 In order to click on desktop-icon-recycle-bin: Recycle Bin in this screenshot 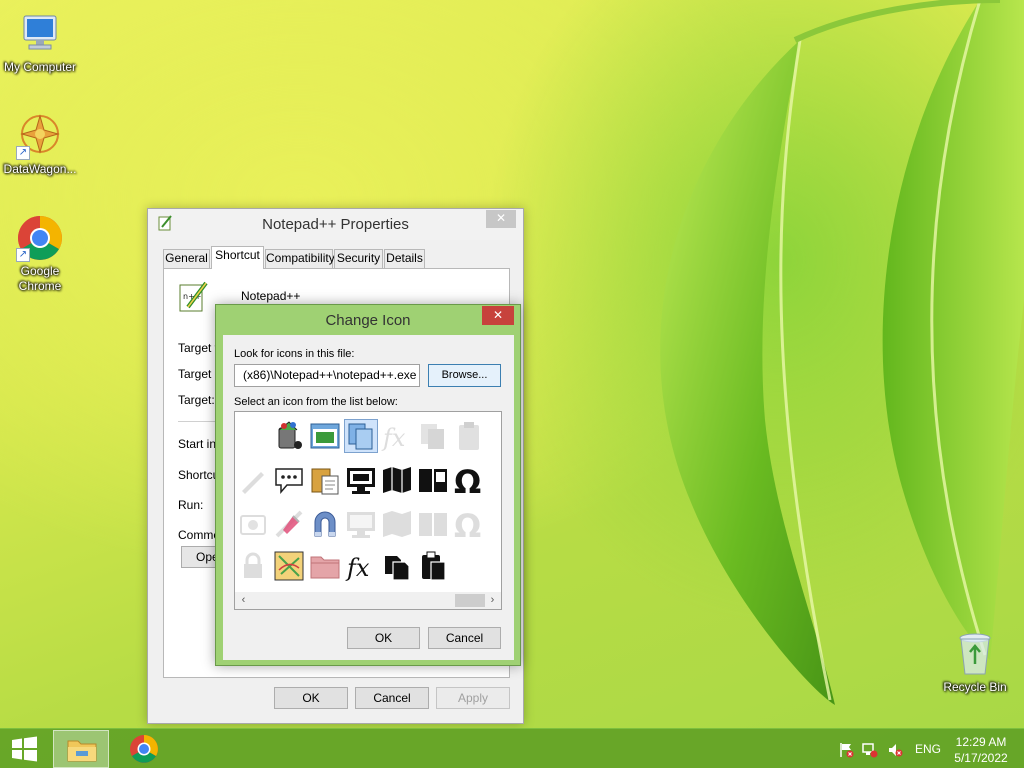, I will do `click(975, 662)`.